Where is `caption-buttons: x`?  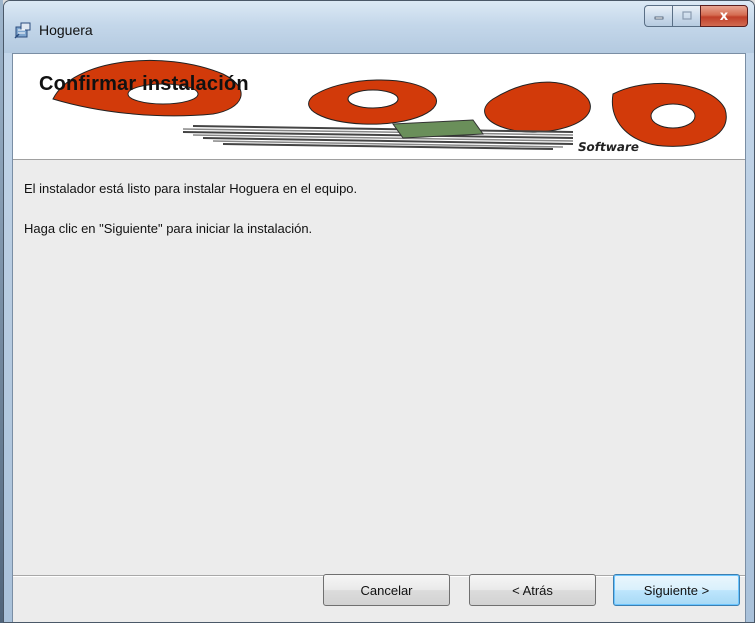 caption-buttons: x is located at coordinates (696, 18).